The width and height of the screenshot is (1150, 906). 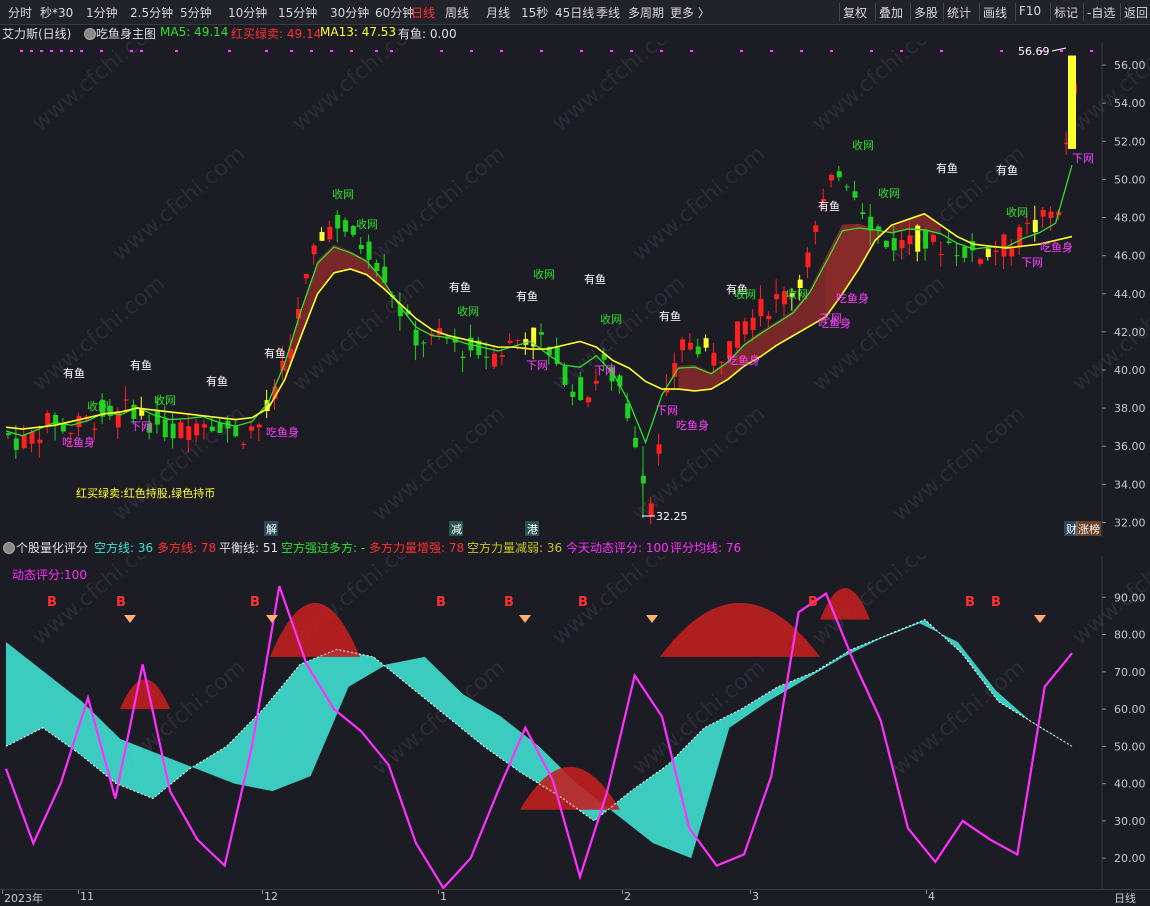 I want to click on tool-button-4: 画线, so click(x=995, y=12).